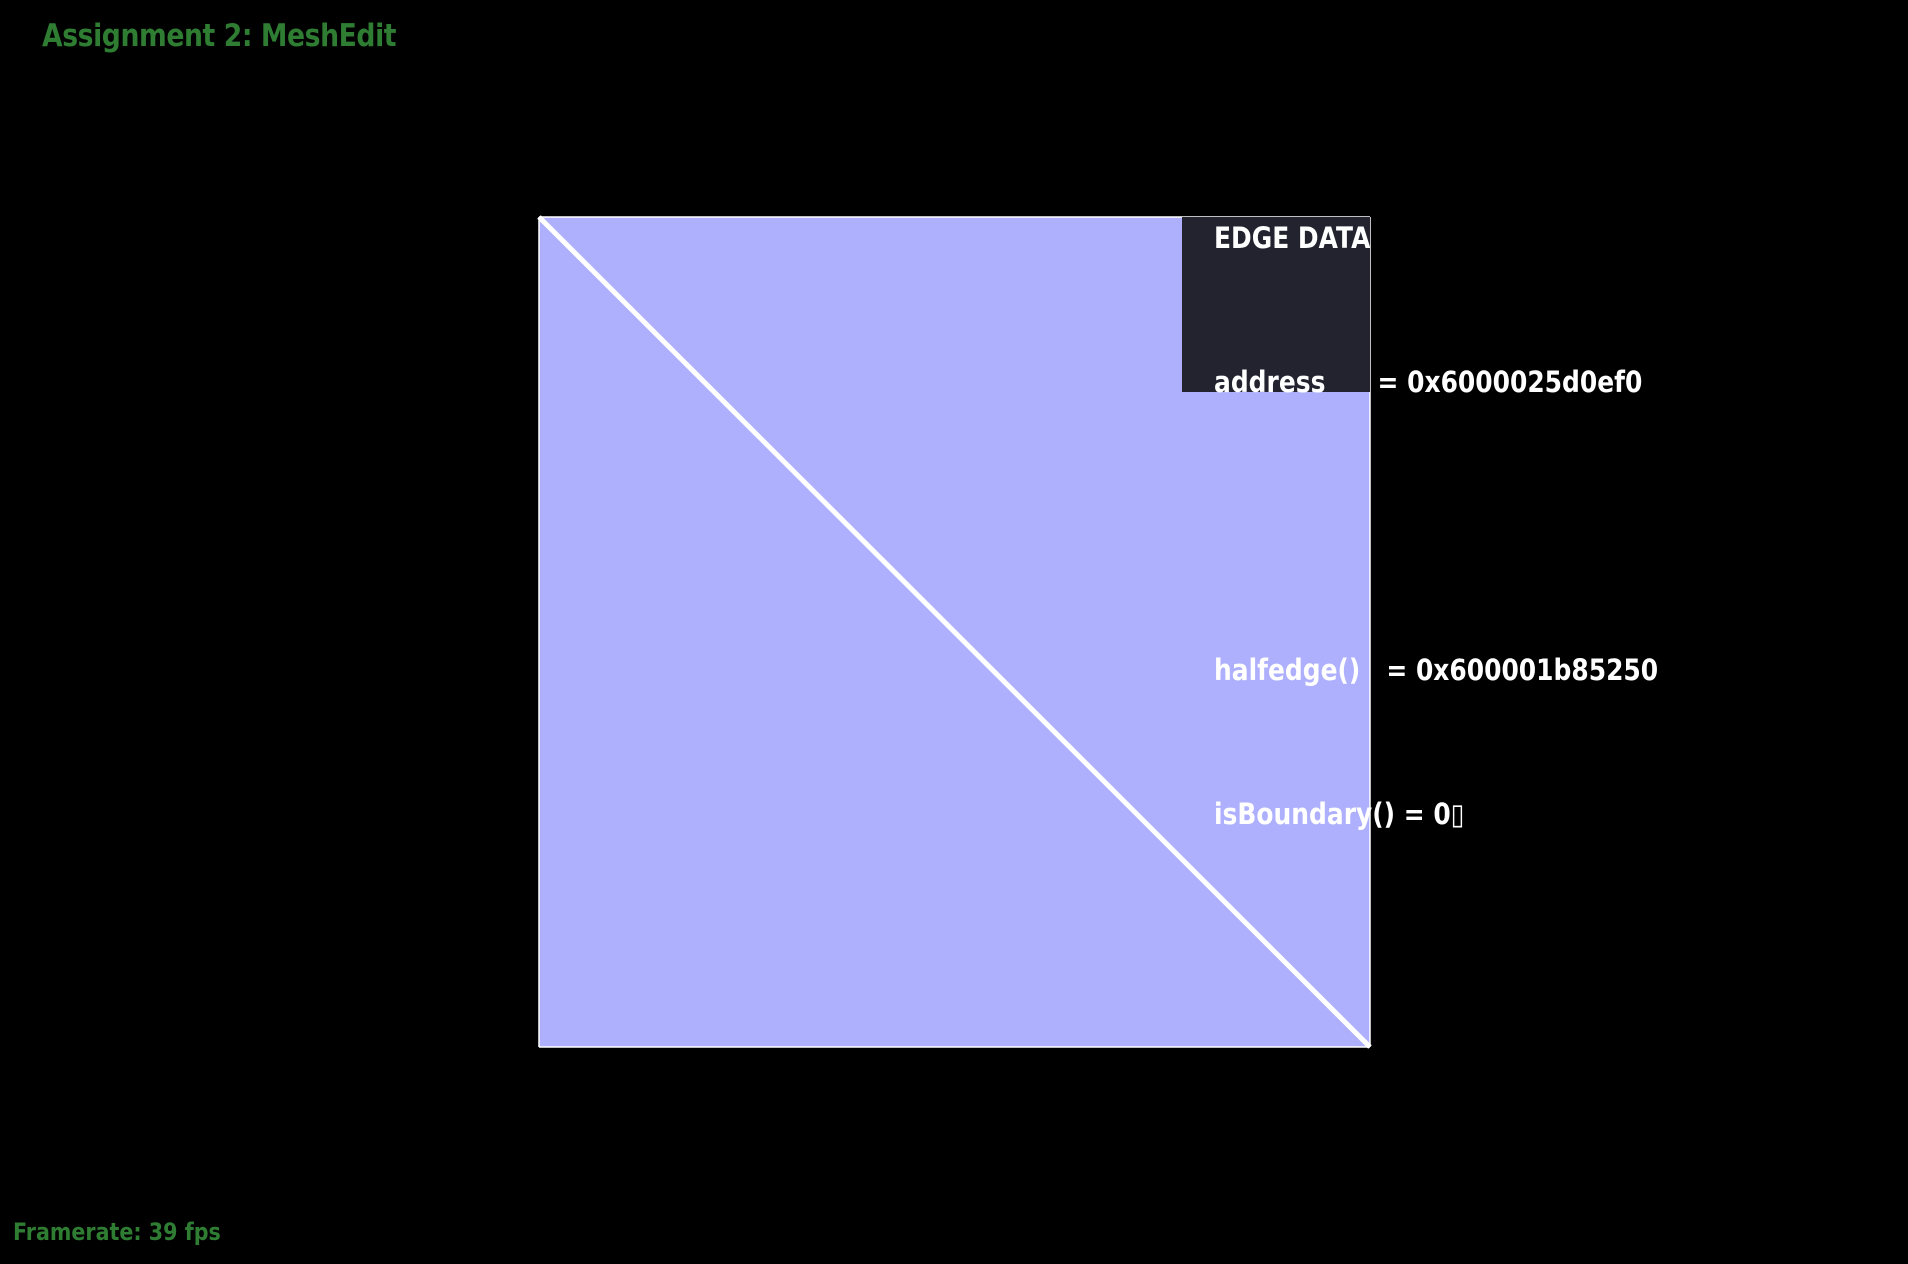 The image size is (1908, 1264). What do you see at coordinates (1292, 238) in the screenshot?
I see `edge-data-heading: EDGE DATA` at bounding box center [1292, 238].